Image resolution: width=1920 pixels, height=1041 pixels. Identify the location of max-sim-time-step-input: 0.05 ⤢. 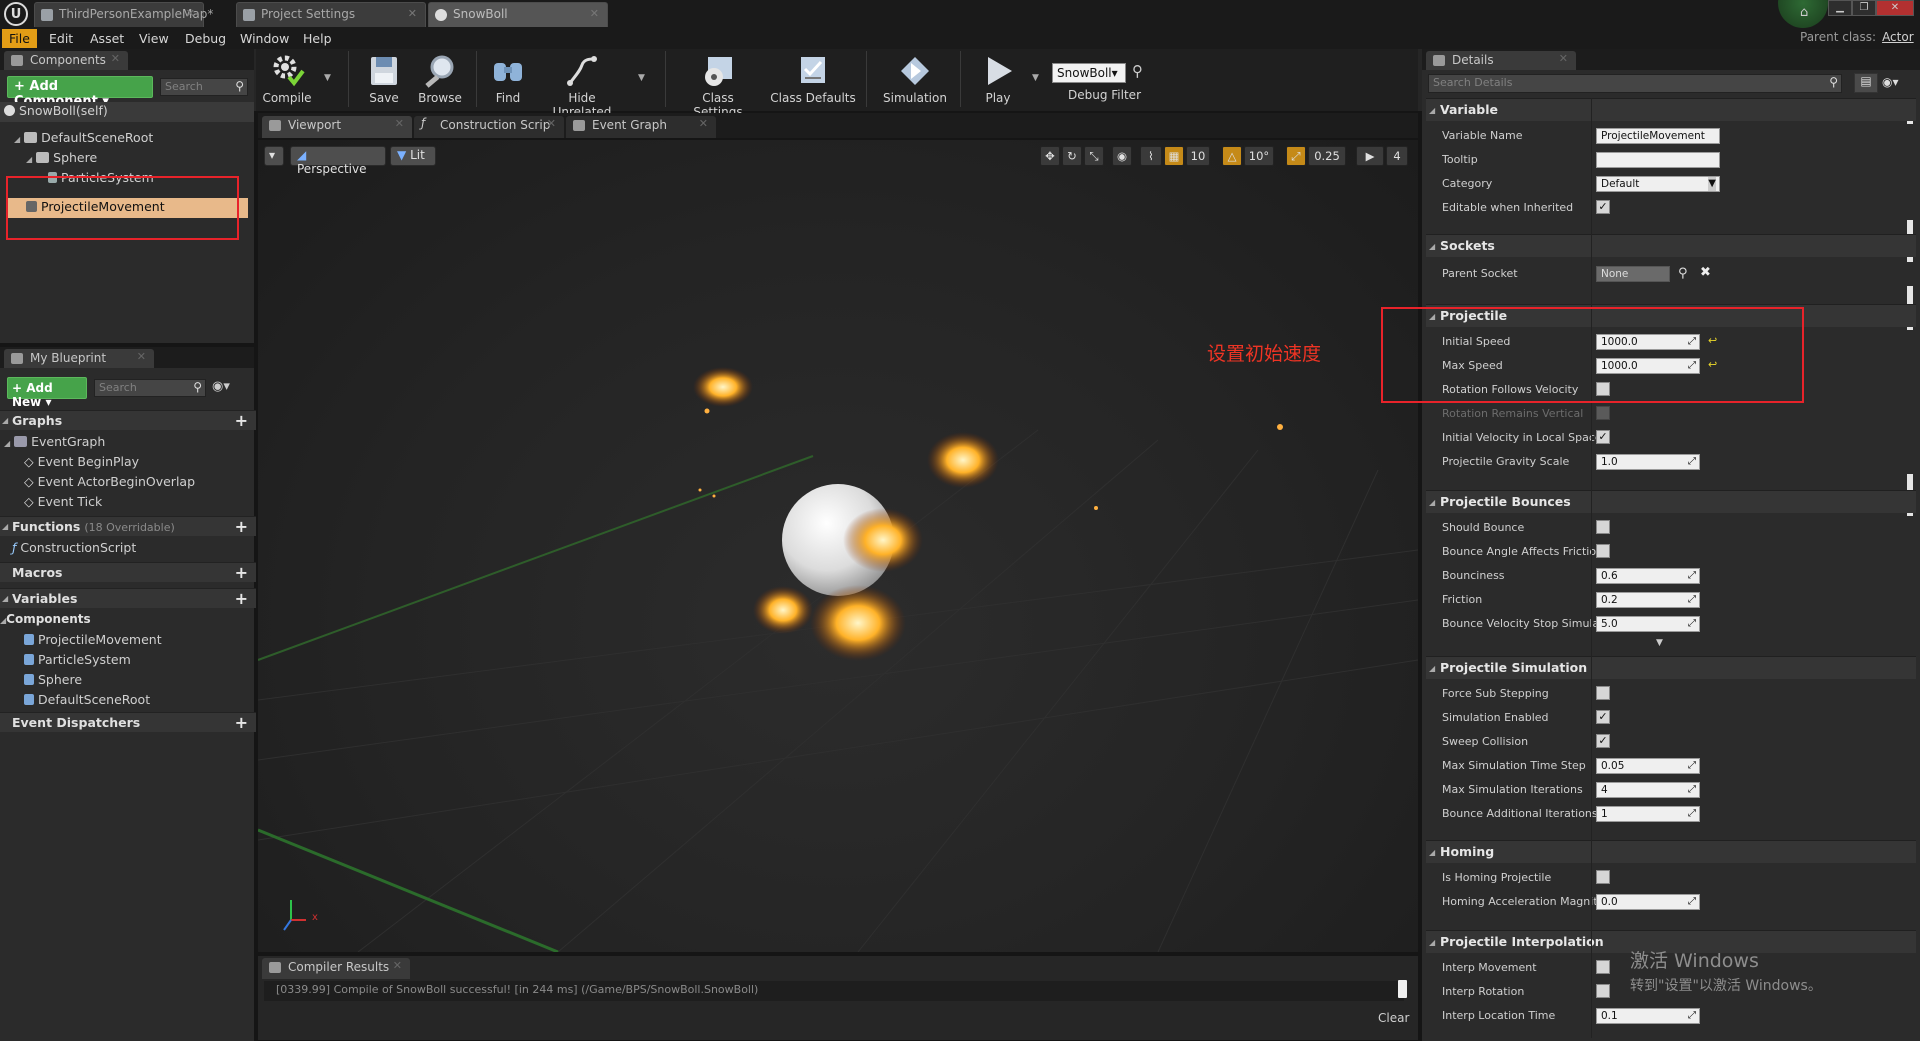
(1648, 766).